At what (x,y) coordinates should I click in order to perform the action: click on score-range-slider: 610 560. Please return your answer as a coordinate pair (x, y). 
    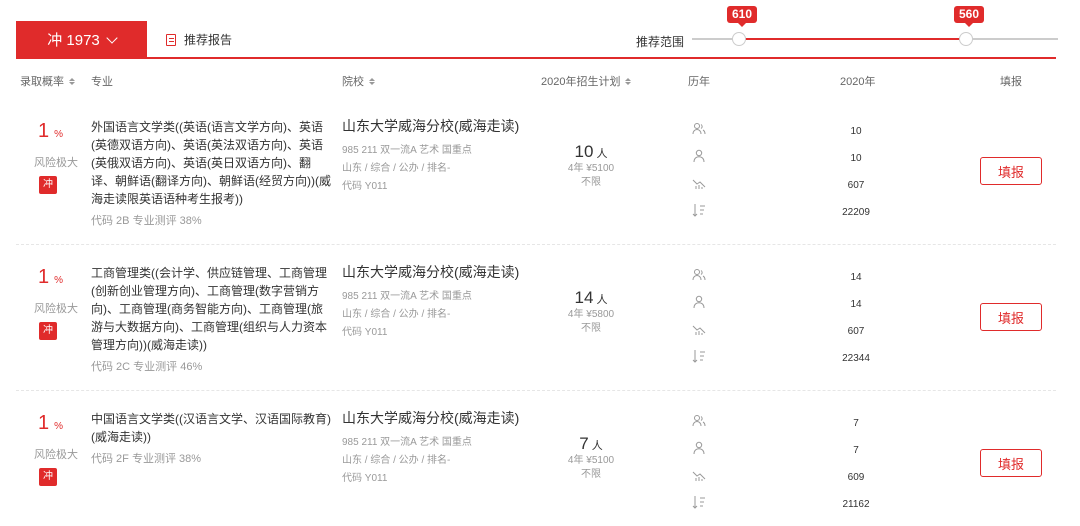
    Looking at the image, I should click on (875, 26).